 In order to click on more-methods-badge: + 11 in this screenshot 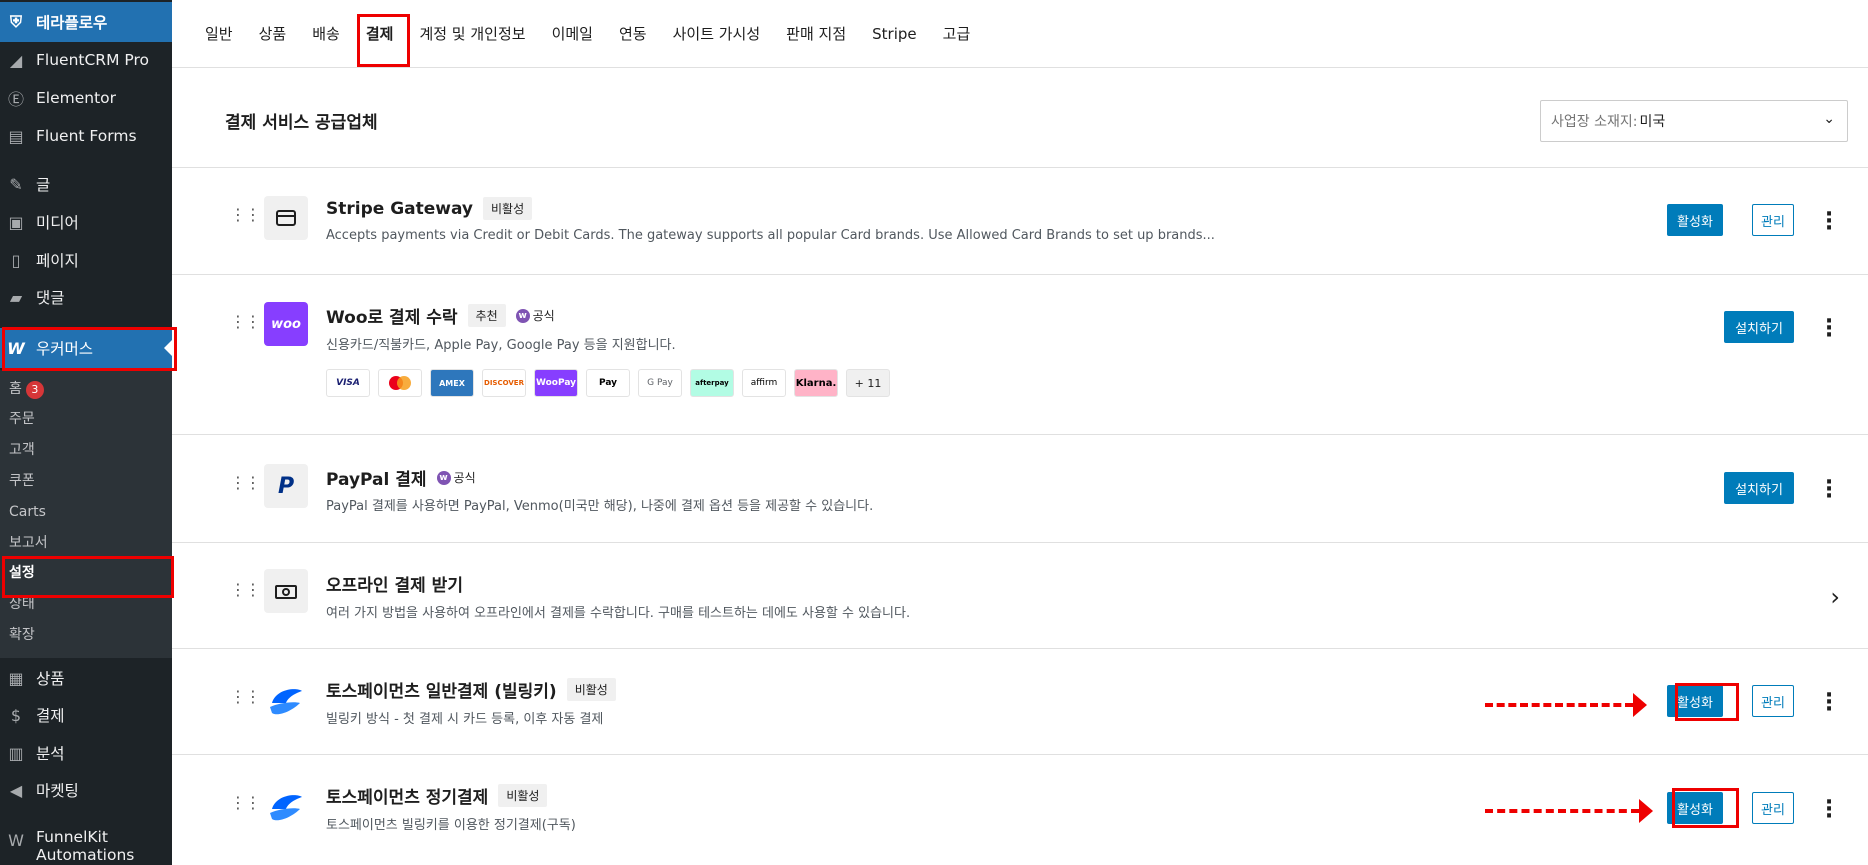, I will do `click(868, 383)`.